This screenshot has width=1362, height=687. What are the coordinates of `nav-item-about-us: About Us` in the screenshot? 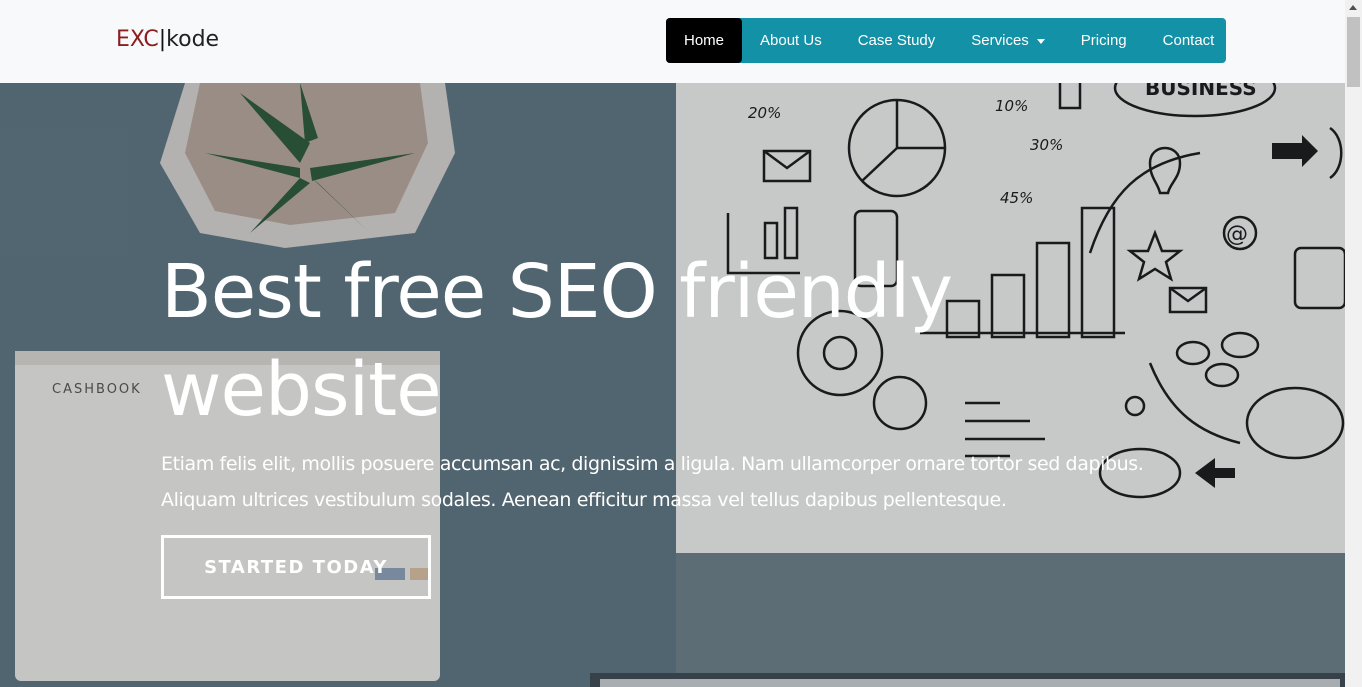 It's located at (791, 40).